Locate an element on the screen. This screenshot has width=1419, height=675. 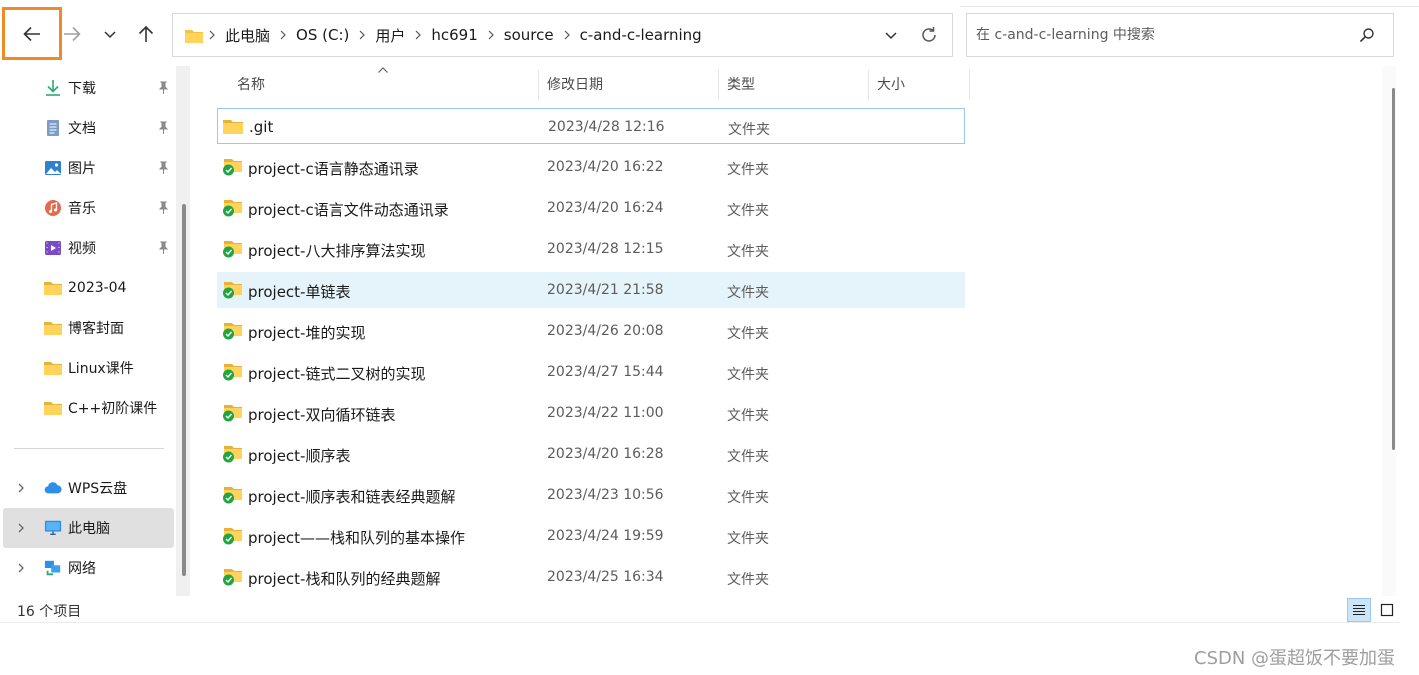
file-row: project-c语言文件动态通讯录 2023/4/20 16:24 文件夹 is located at coordinates (591, 208).